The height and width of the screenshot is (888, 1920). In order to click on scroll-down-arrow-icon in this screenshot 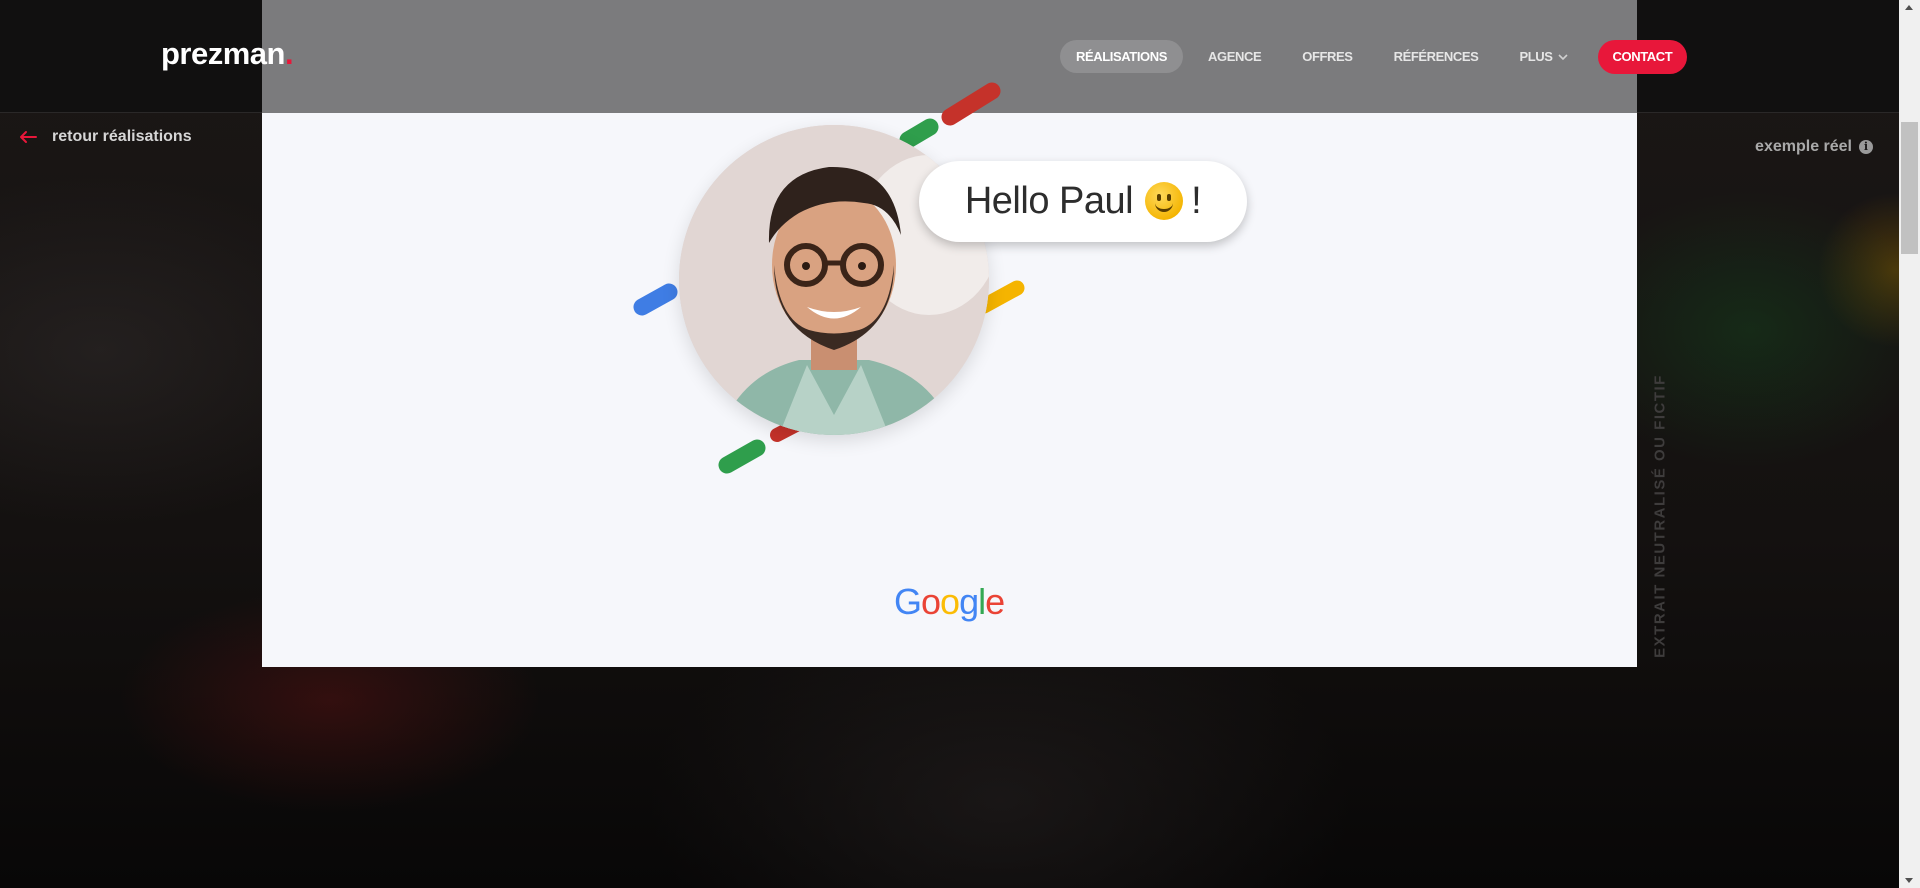, I will do `click(1909, 880)`.